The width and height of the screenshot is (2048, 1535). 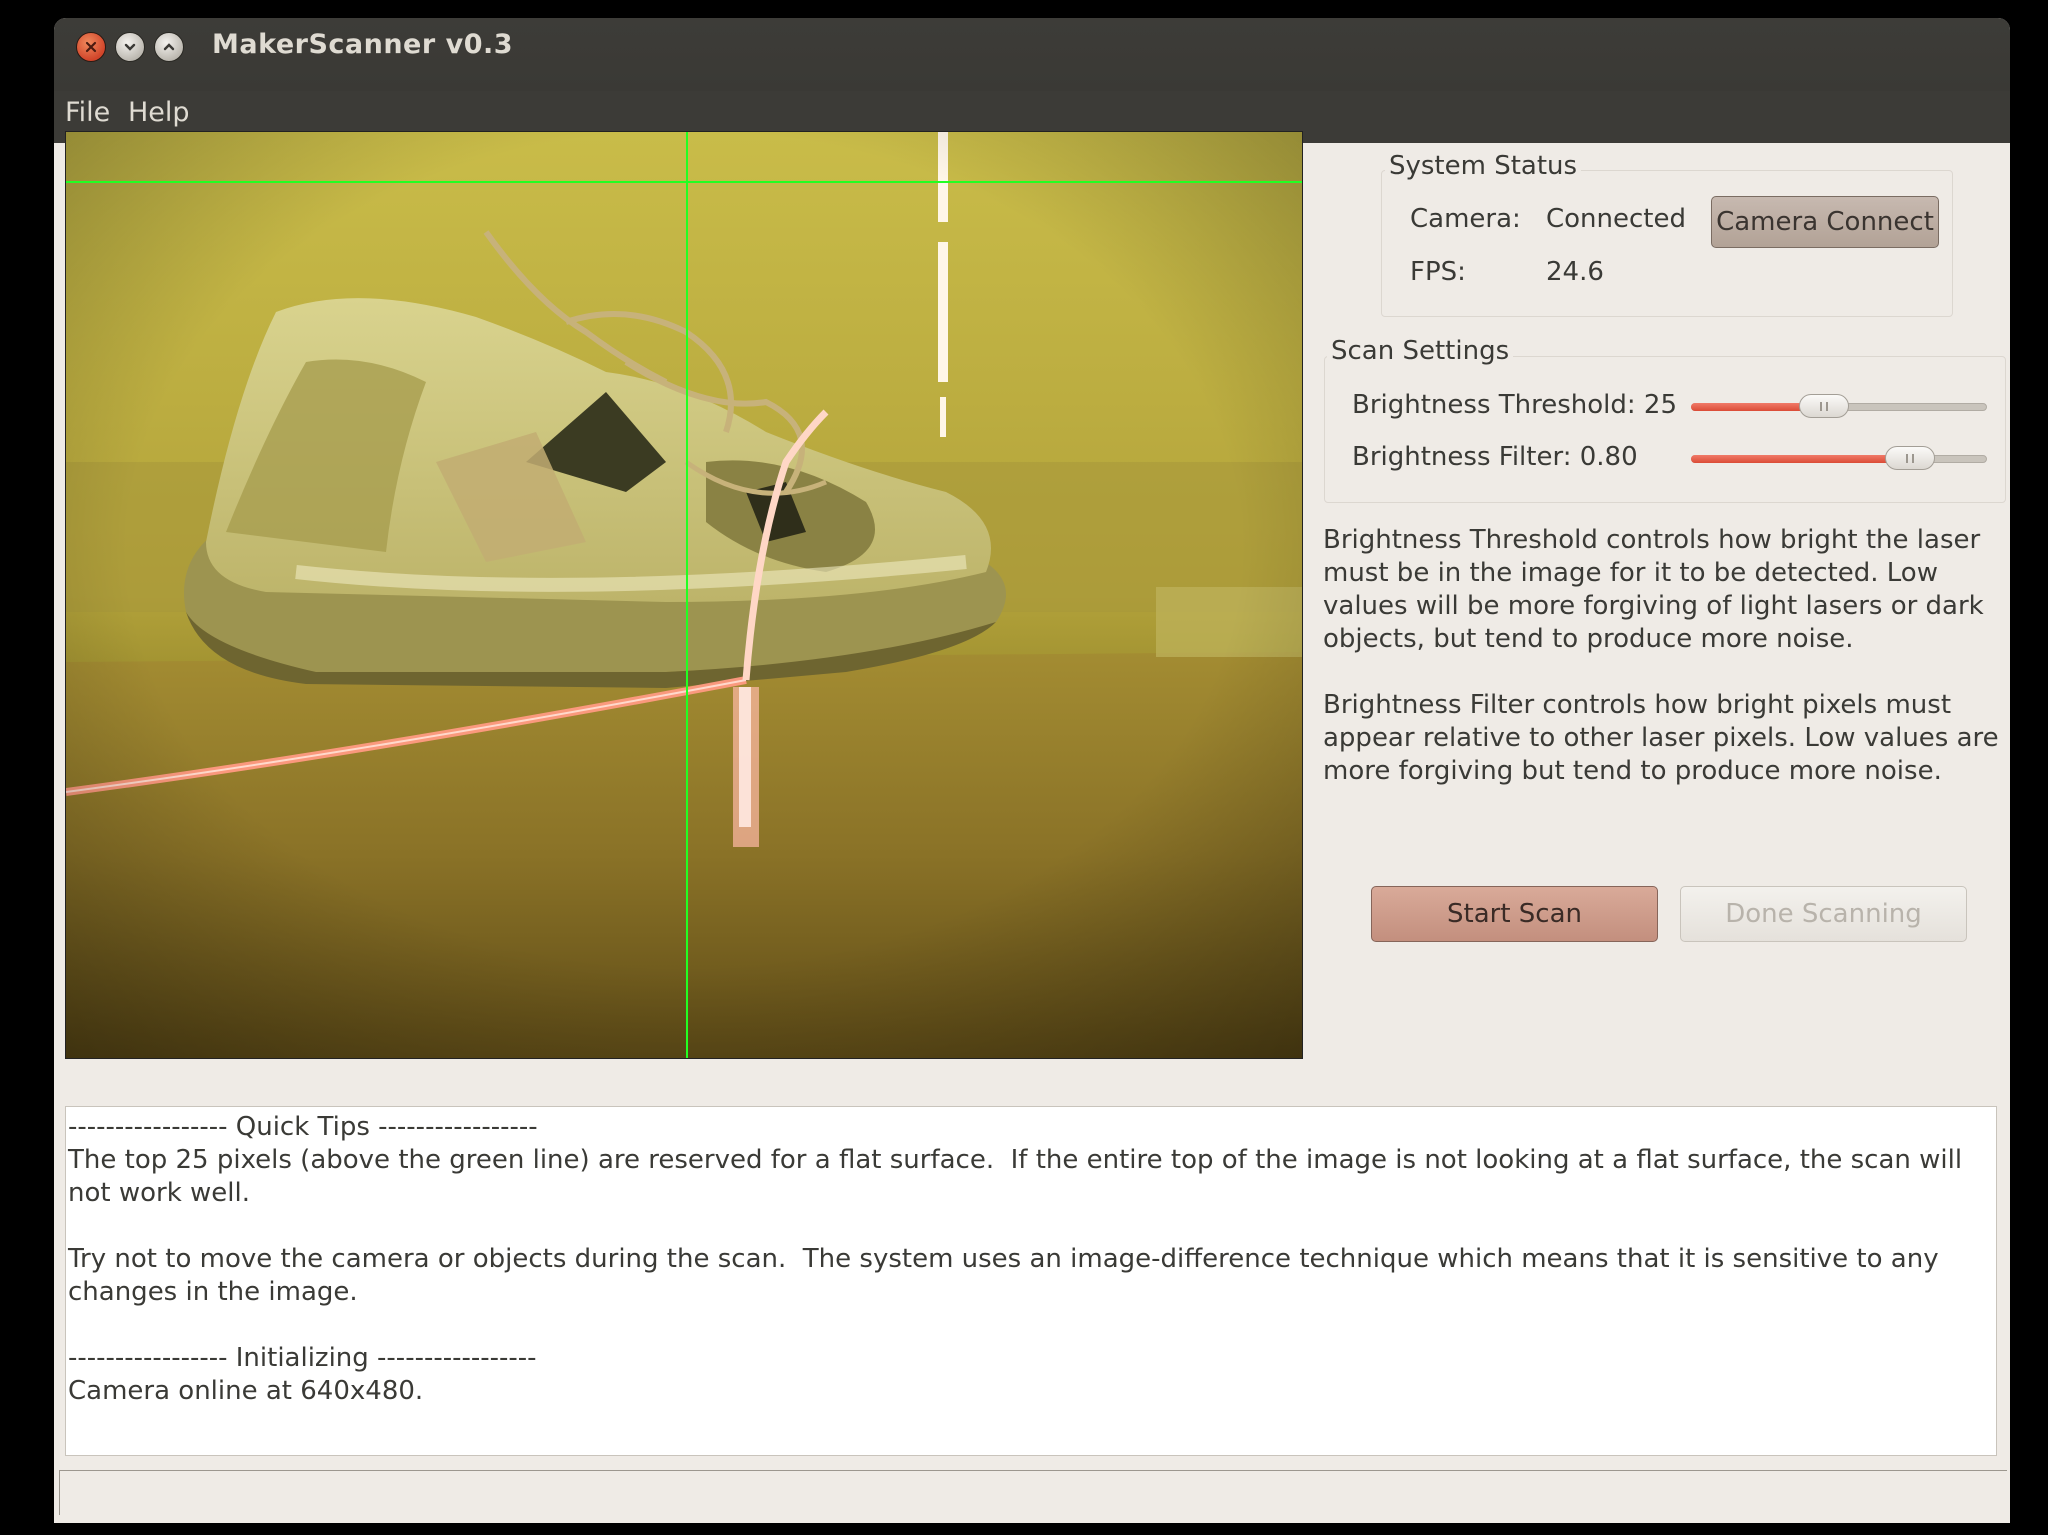 I want to click on camera-label: Camera:, so click(x=1465, y=219).